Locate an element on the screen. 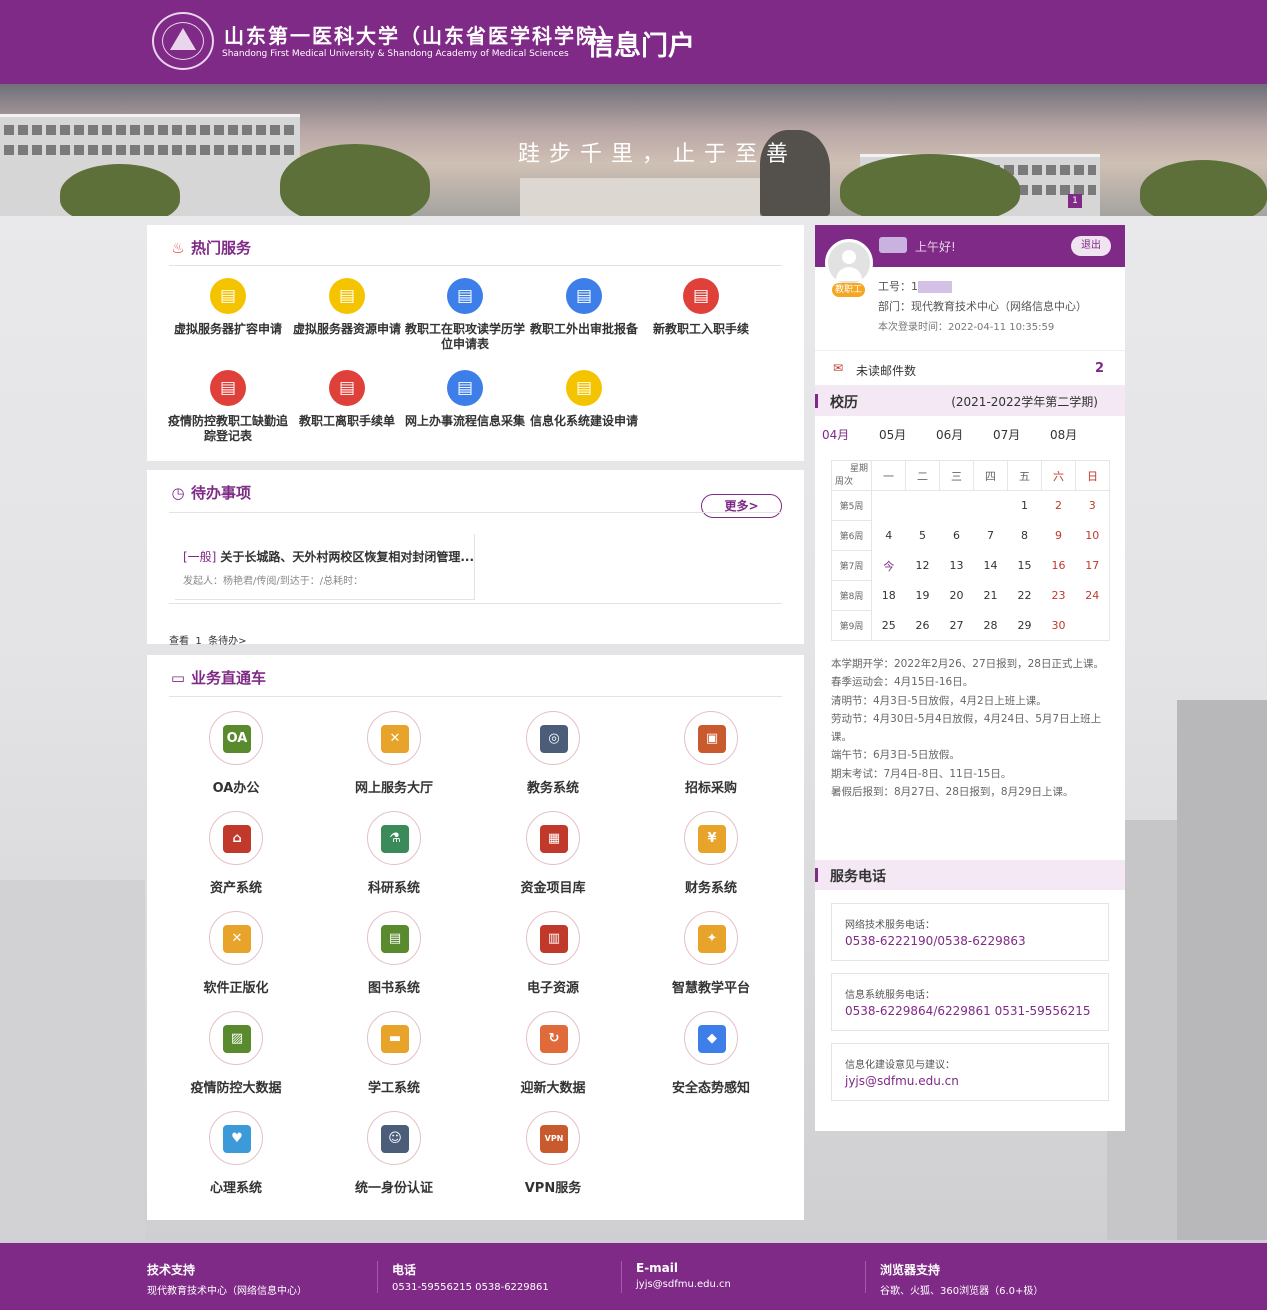 The image size is (1267, 1310). business-item: ◆ 安全态势感知 is located at coordinates (711, 1053).